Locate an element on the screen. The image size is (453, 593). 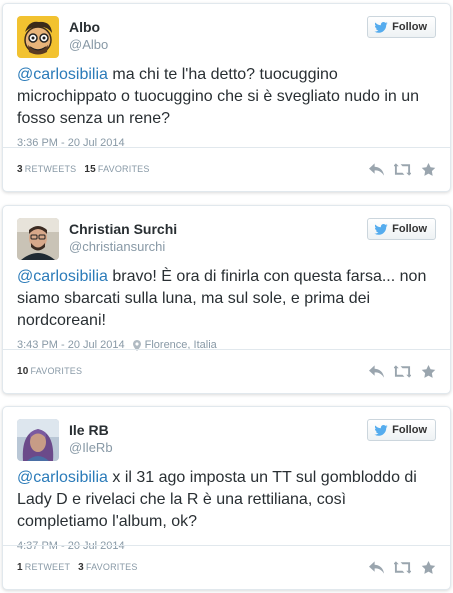
tweet-header: Ile RB @IleRb Follow is located at coordinates (226, 437).